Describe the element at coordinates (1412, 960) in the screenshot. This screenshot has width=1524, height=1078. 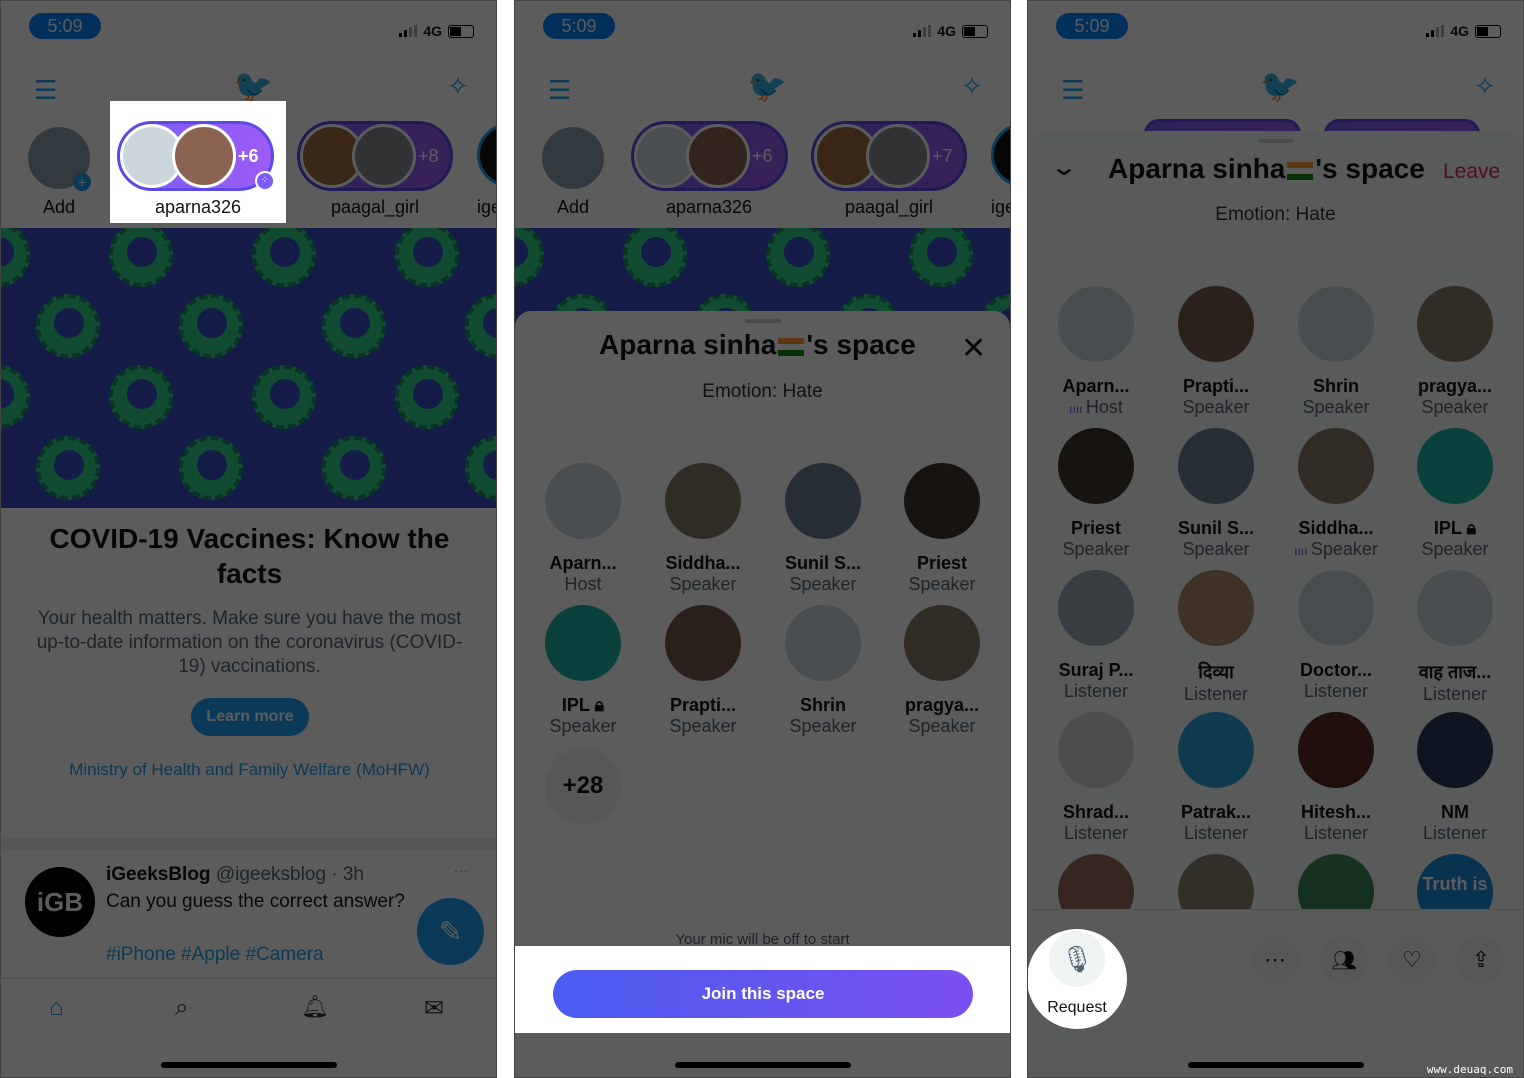
I see `heart-plus-icon: ♡` at that location.